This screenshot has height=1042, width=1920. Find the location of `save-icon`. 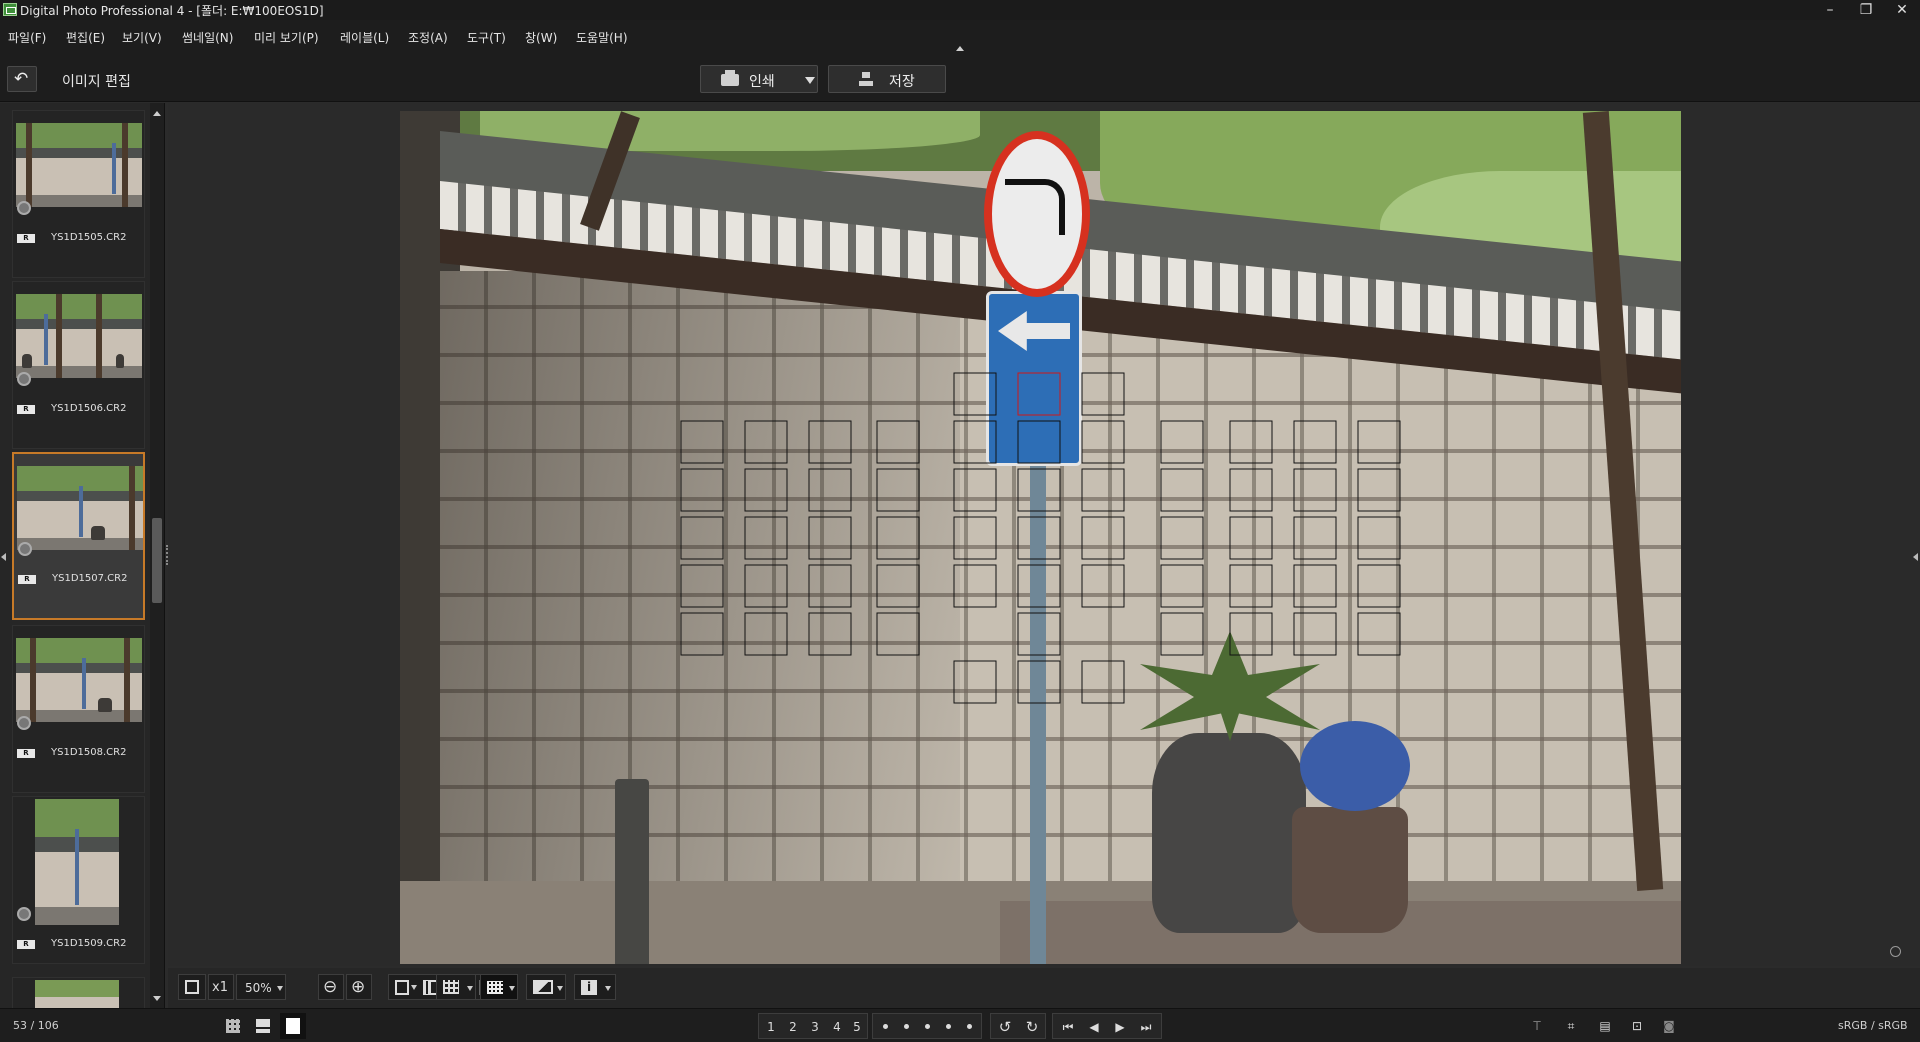

save-icon is located at coordinates (866, 79).